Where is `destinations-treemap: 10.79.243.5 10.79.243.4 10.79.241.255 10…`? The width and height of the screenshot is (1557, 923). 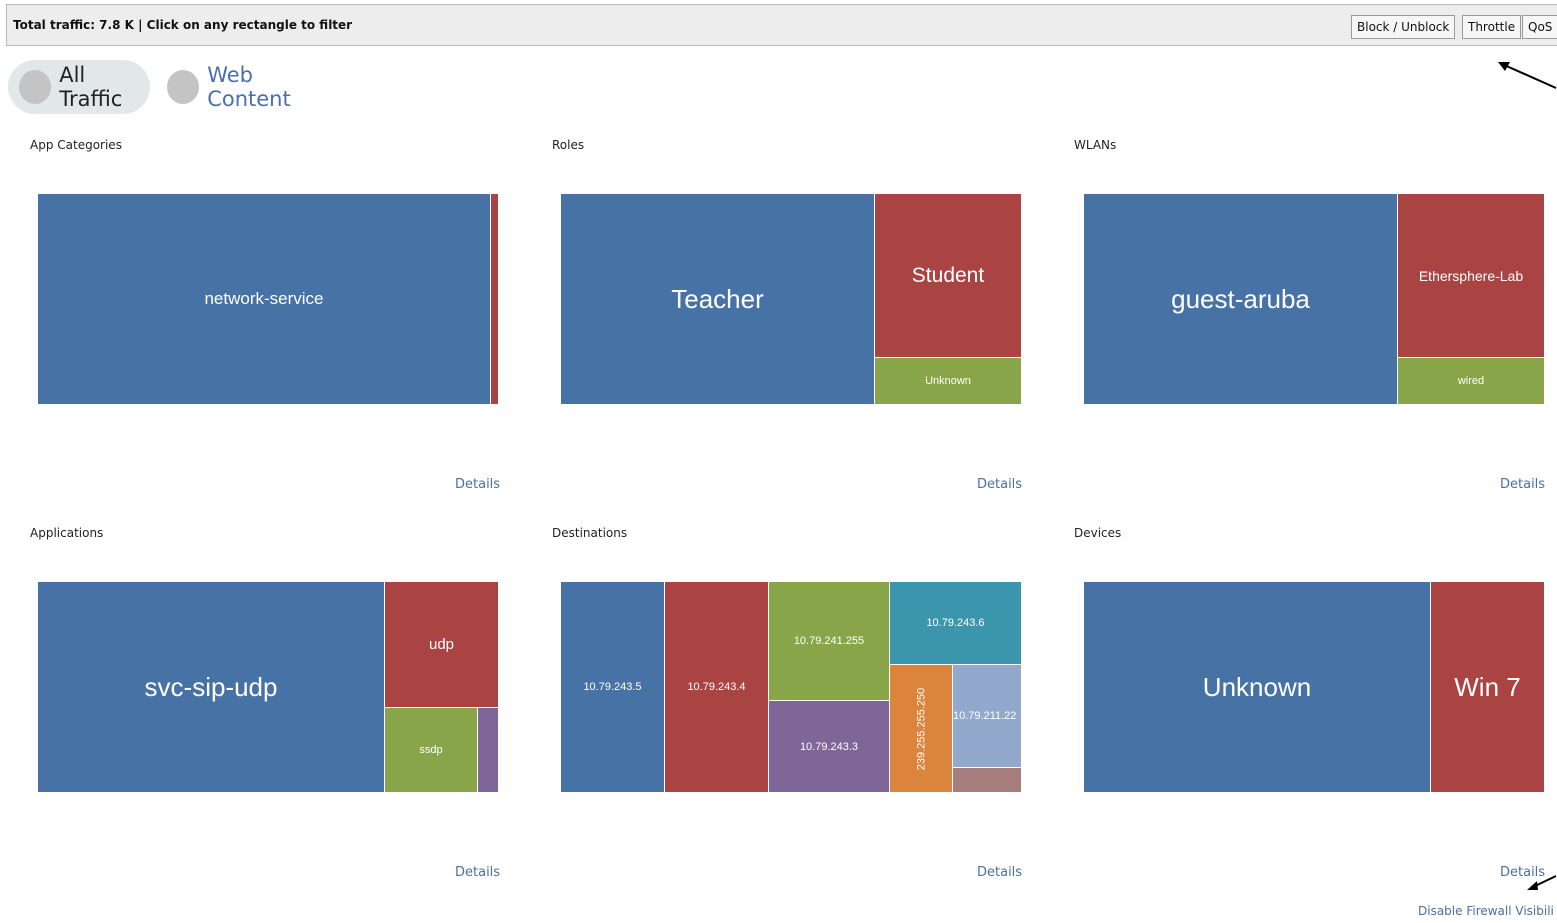
destinations-treemap: 10.79.243.5 10.79.243.4 10.79.241.255 10… is located at coordinates (791, 687).